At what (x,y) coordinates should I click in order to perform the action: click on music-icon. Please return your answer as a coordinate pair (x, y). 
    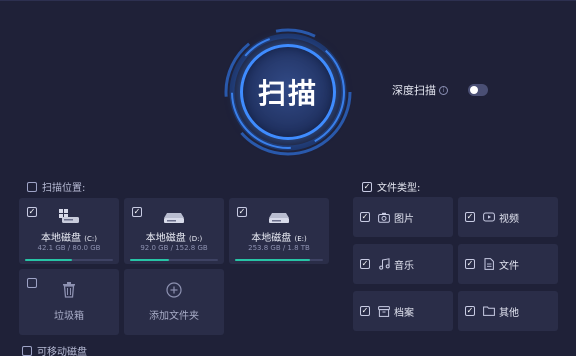
    Looking at the image, I should click on (384, 264).